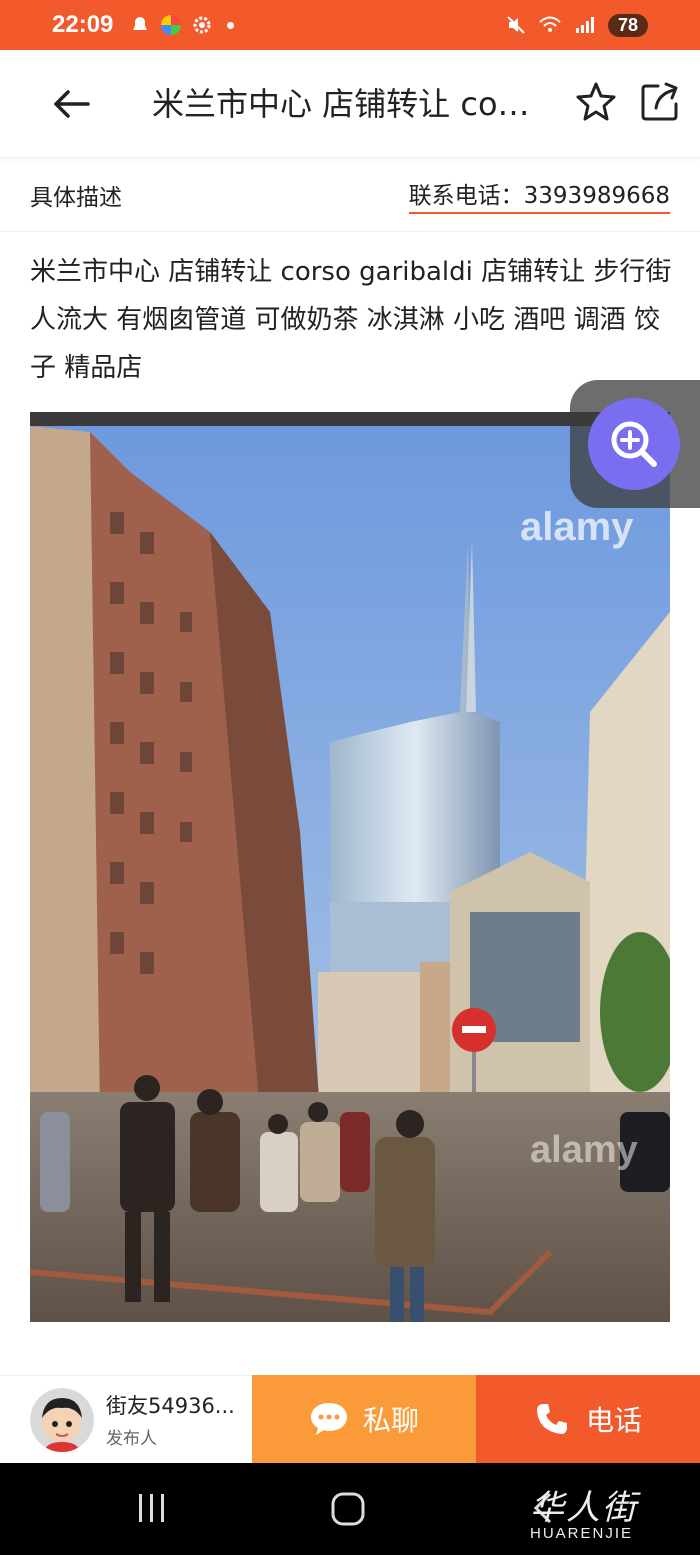 This screenshot has width=700, height=1555. What do you see at coordinates (83, 24) in the screenshot?
I see `status-time: 22:09` at bounding box center [83, 24].